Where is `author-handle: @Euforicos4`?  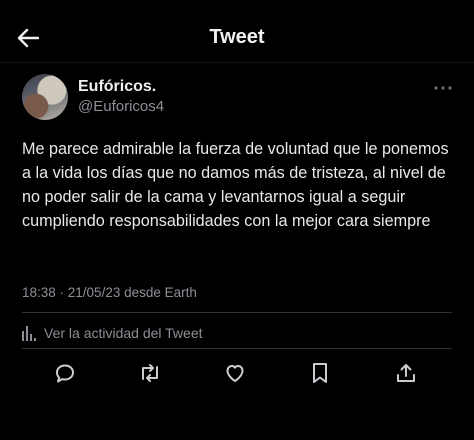
author-handle: @Euforicos4 is located at coordinates (121, 107).